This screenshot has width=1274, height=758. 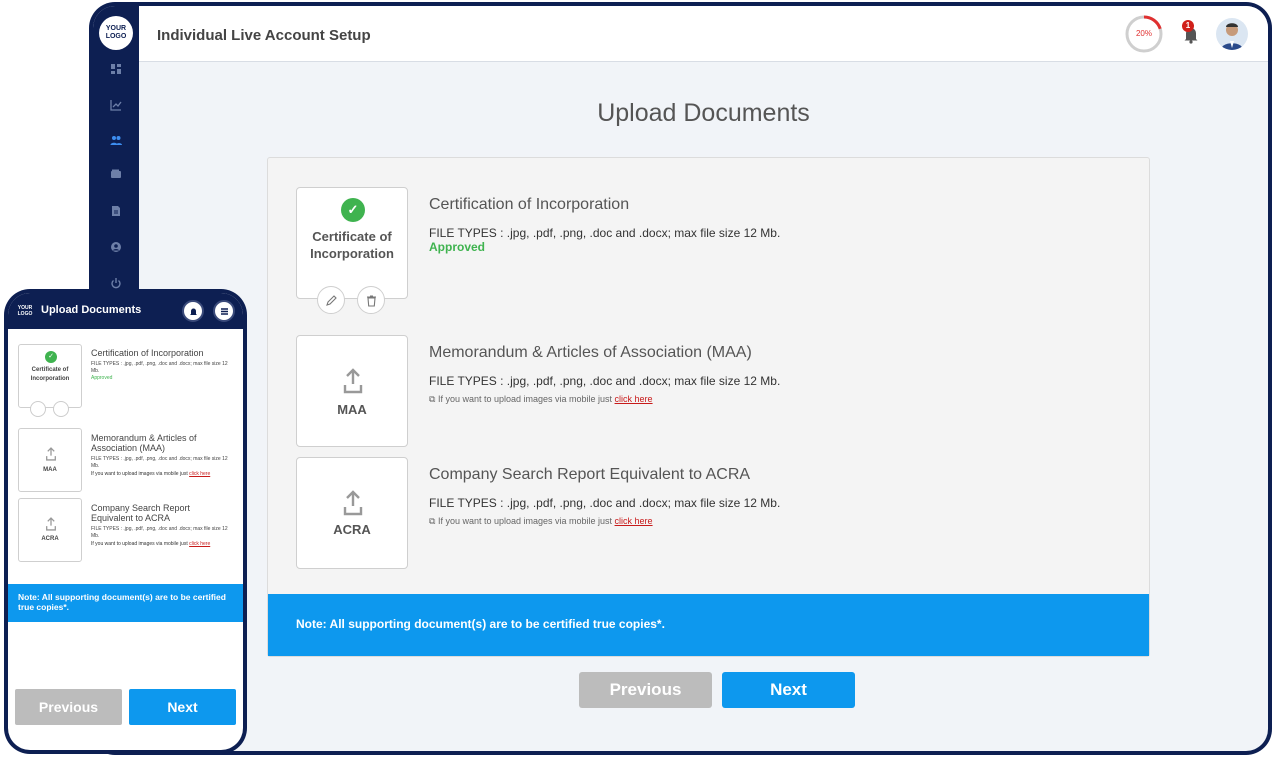 I want to click on dashboard-icon, so click(x=116, y=69).